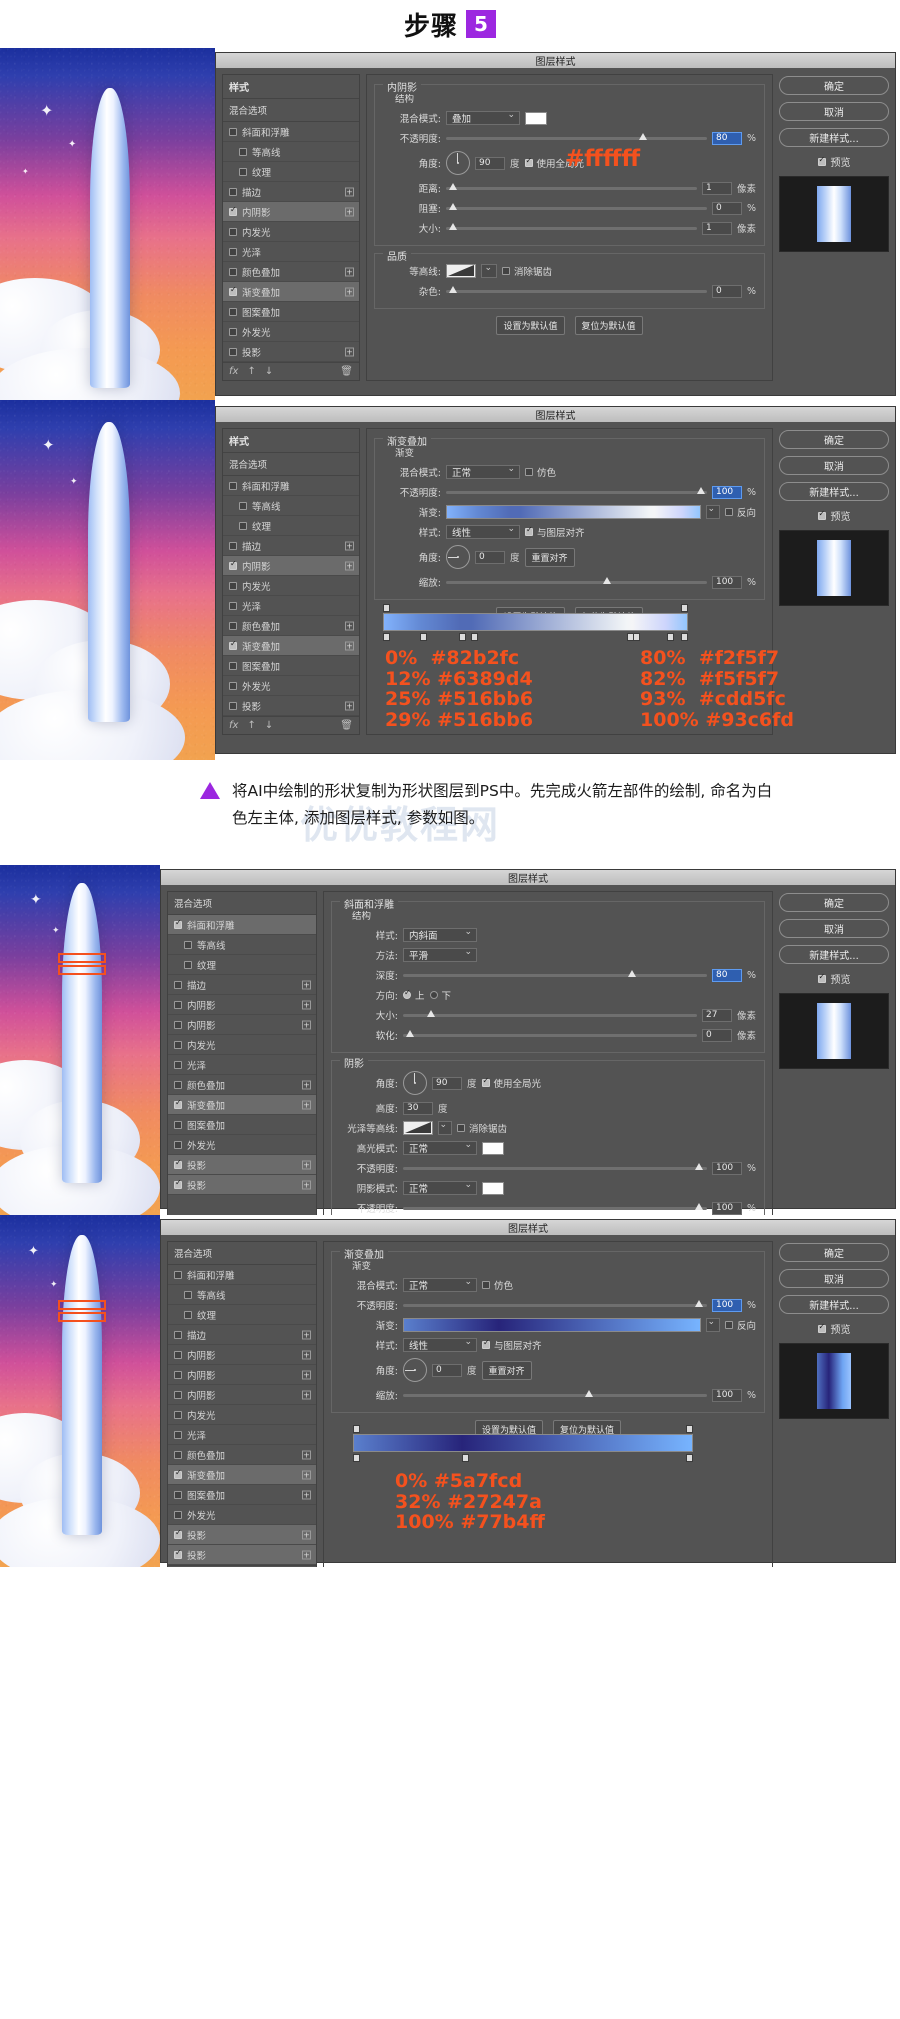 Image resolution: width=900 pixels, height=2019 pixels. What do you see at coordinates (555, 1303) in the screenshot?
I see `opacity-slider` at bounding box center [555, 1303].